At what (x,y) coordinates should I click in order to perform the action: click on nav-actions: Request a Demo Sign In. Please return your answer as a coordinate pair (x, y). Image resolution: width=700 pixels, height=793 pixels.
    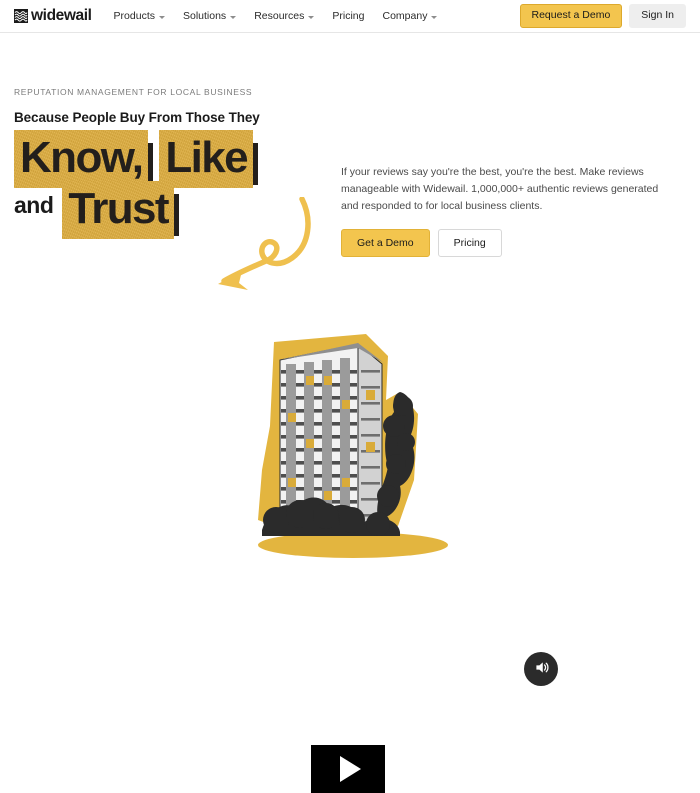
    Looking at the image, I should click on (602, 16).